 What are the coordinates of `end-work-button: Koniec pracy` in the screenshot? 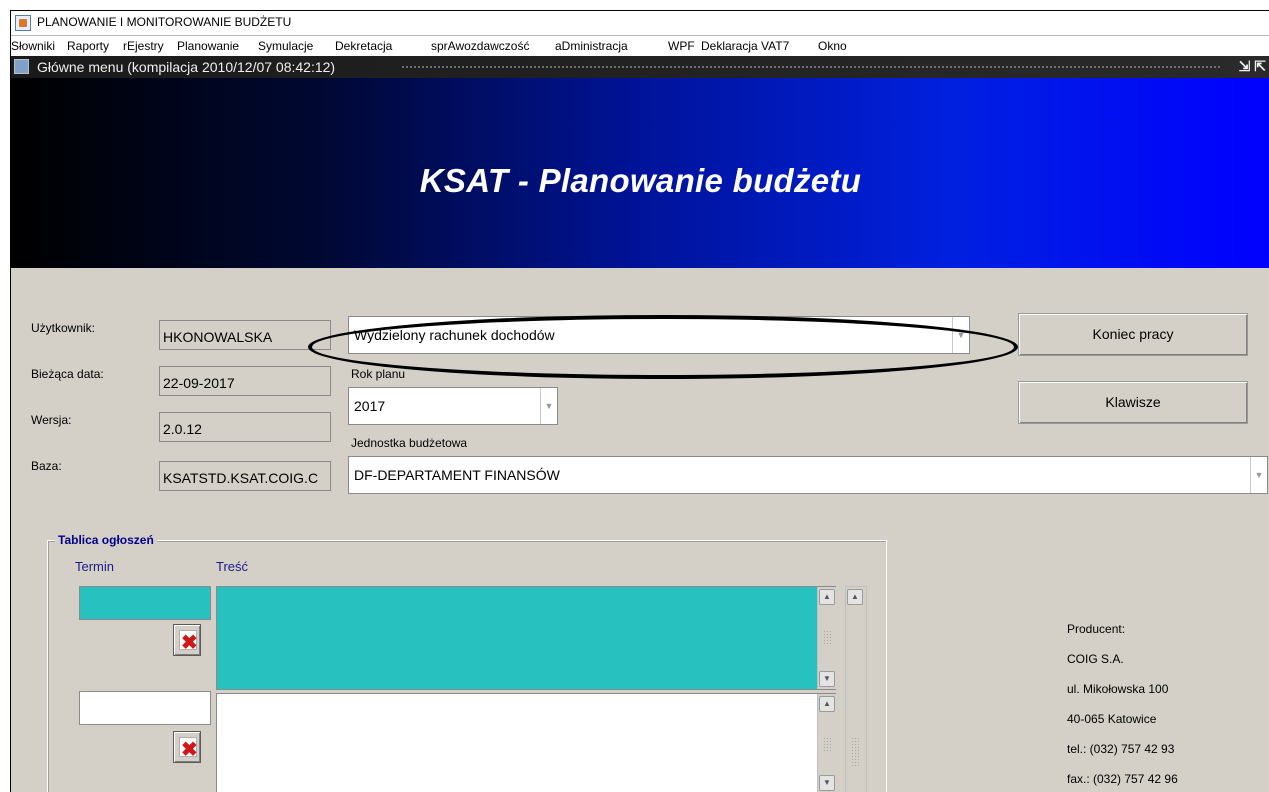 It's located at (1133, 334).